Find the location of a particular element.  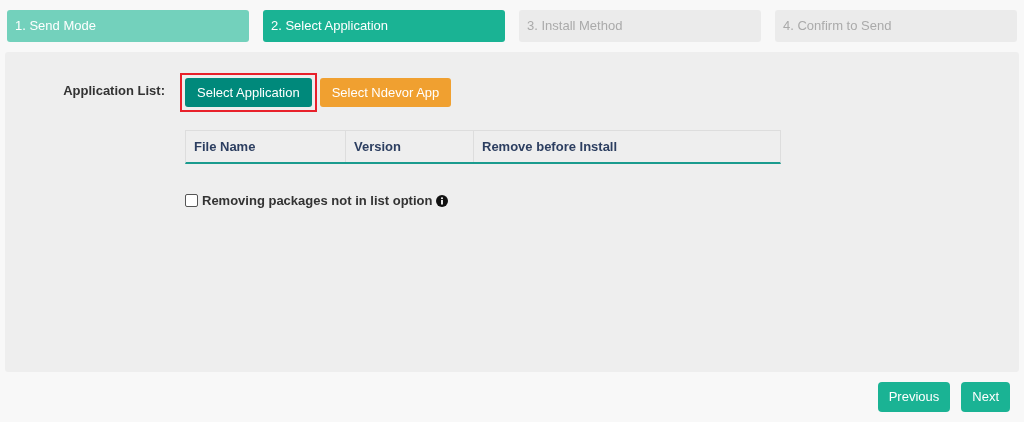

checkbox-label: Removing packages not in list option is located at coordinates (317, 201).